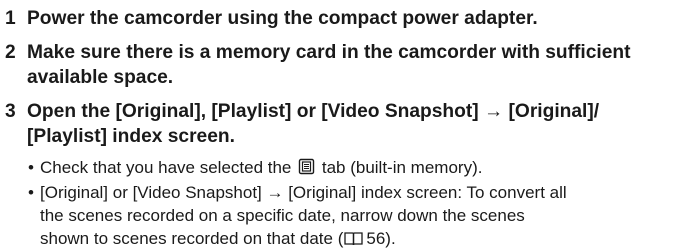  Describe the element at coordinates (166, 167) in the screenshot. I see `note-text-before-icon: Check that you have selected the` at that location.